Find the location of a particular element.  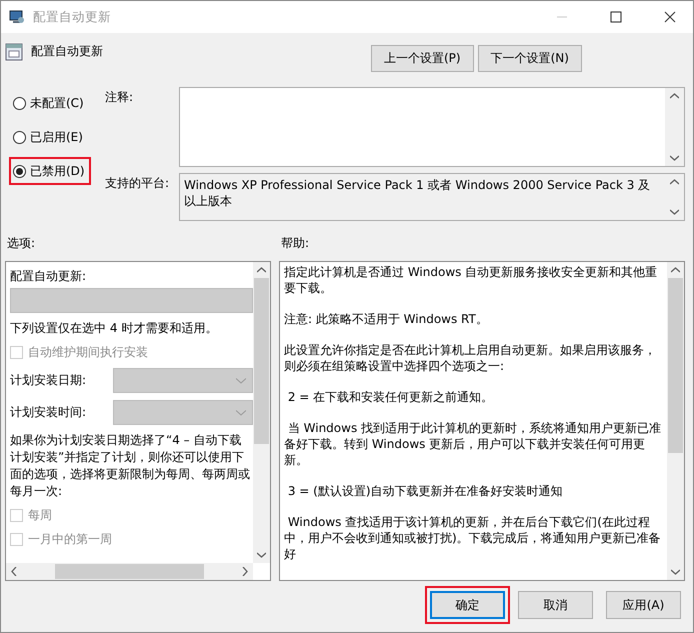

help-paragraph: 指定此计算机是否通过 Windows 自动更新服务接收安全更新和其他重要下载。 is located at coordinates (471, 280).